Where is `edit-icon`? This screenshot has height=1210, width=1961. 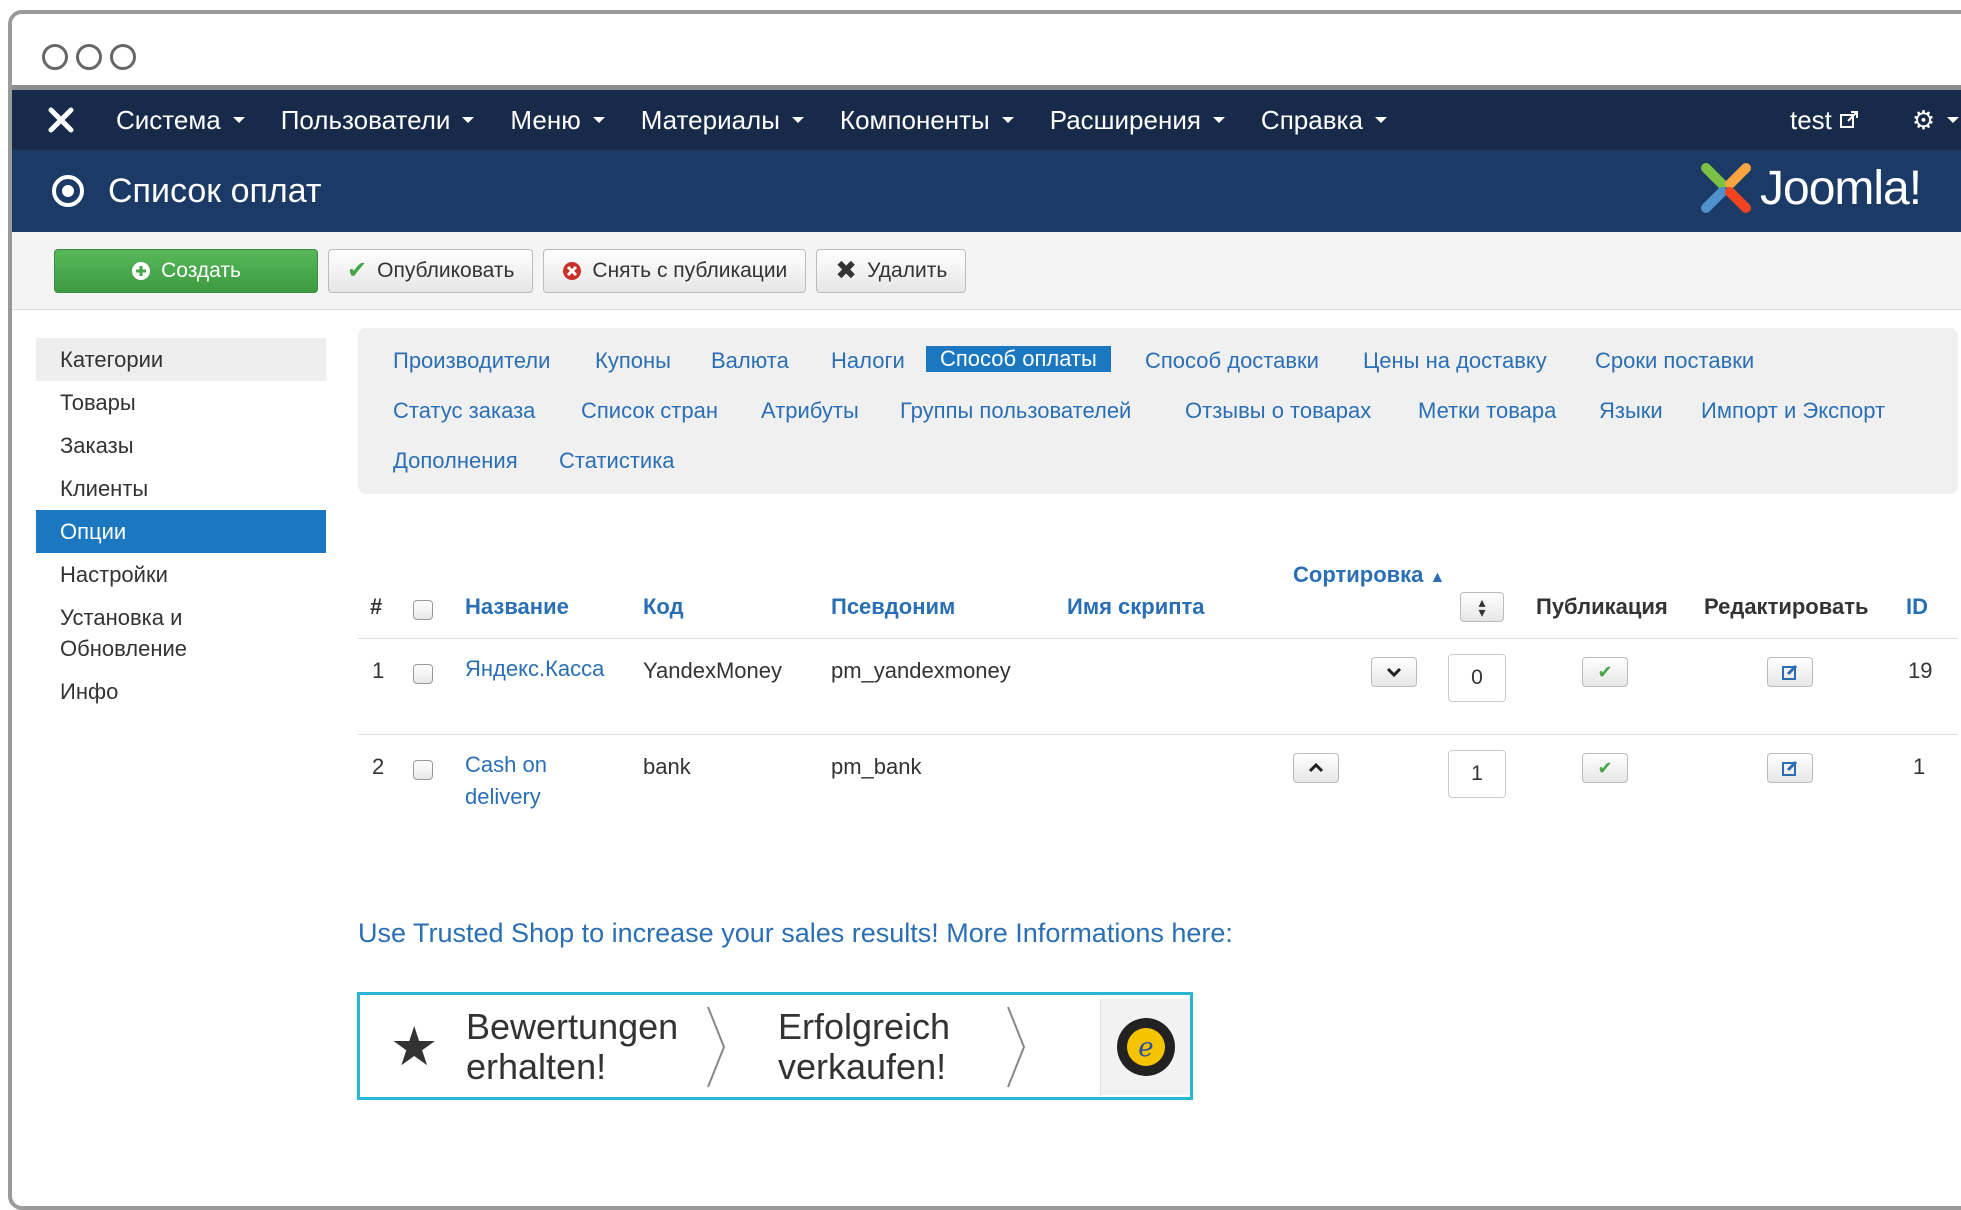 edit-icon is located at coordinates (1790, 672).